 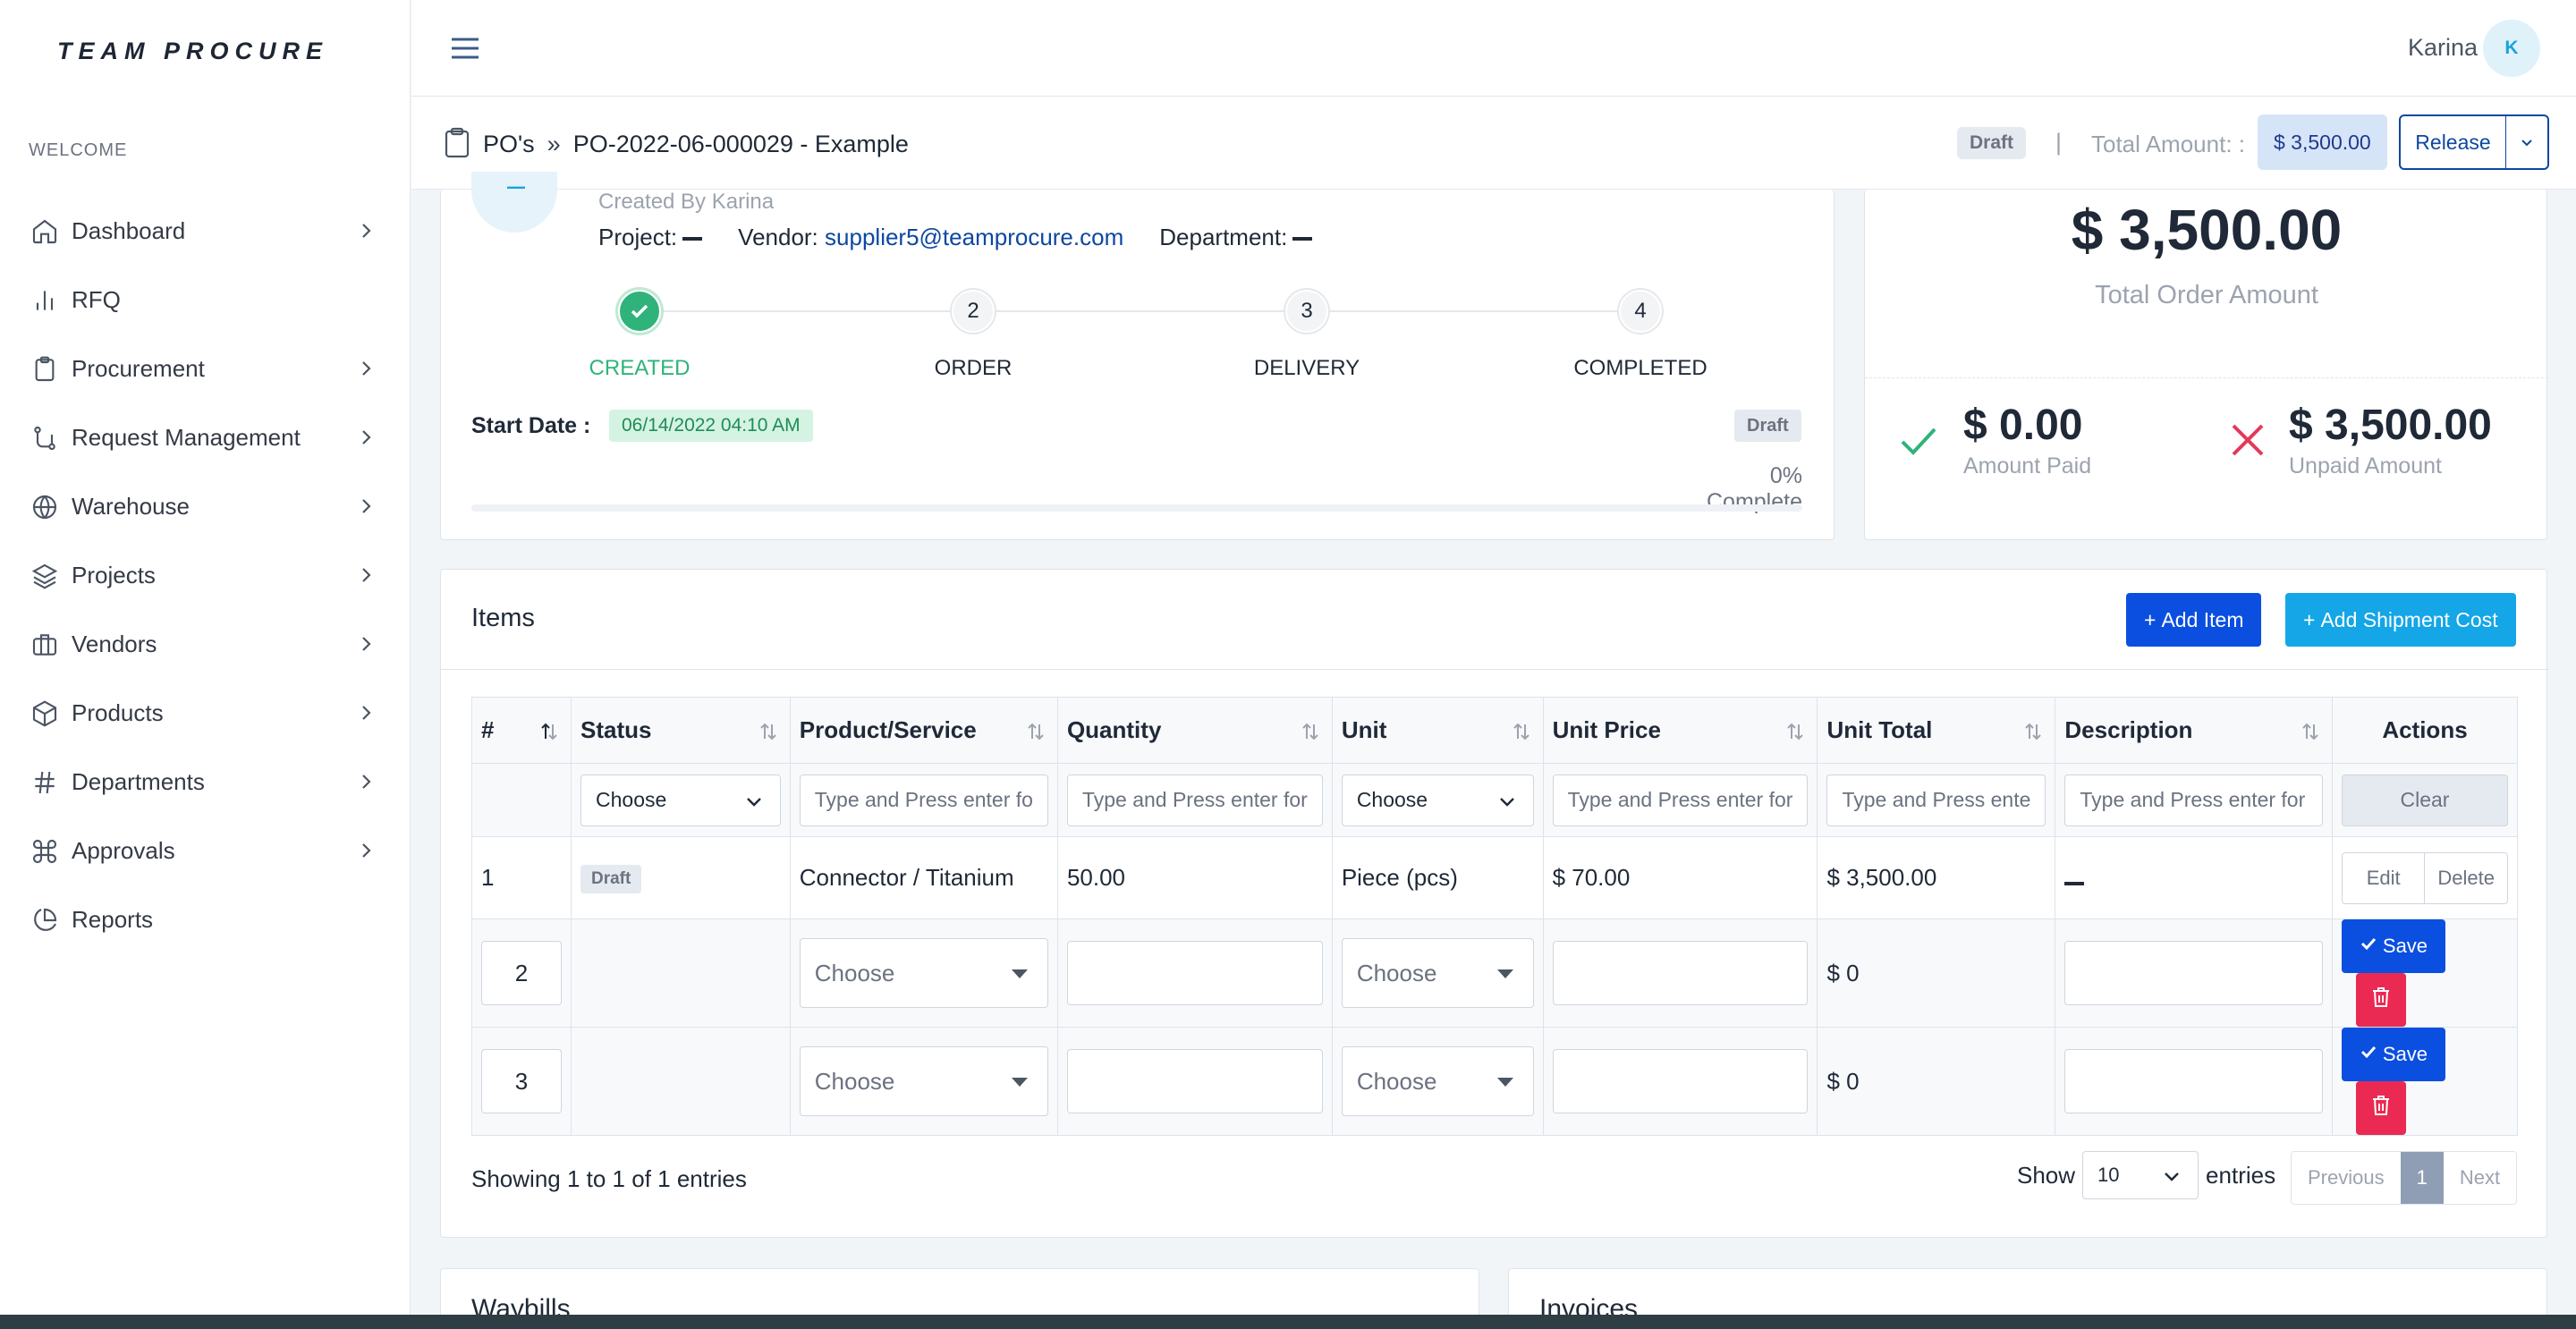 What do you see at coordinates (205, 437) in the screenshot?
I see `sidebar-item-request-management: Request Management` at bounding box center [205, 437].